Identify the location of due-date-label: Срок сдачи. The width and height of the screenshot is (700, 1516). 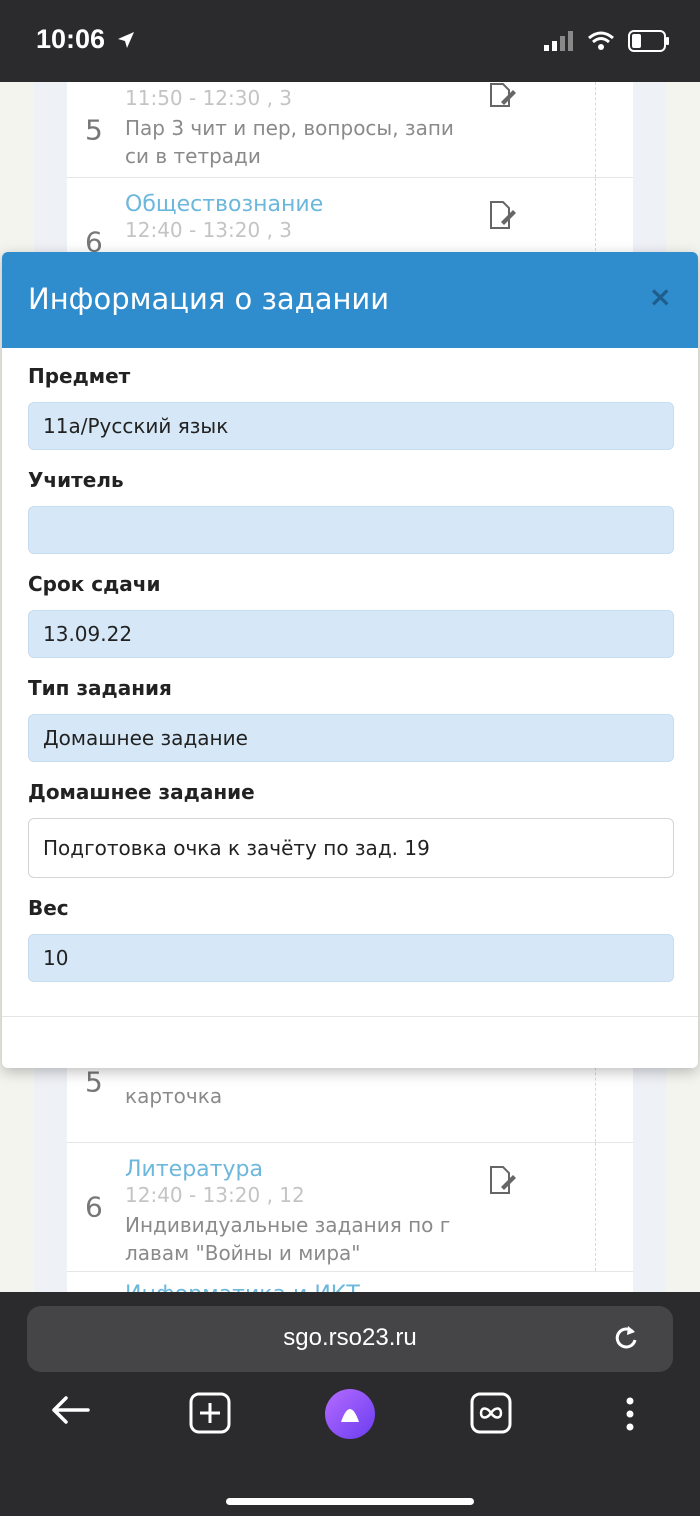
(94, 584).